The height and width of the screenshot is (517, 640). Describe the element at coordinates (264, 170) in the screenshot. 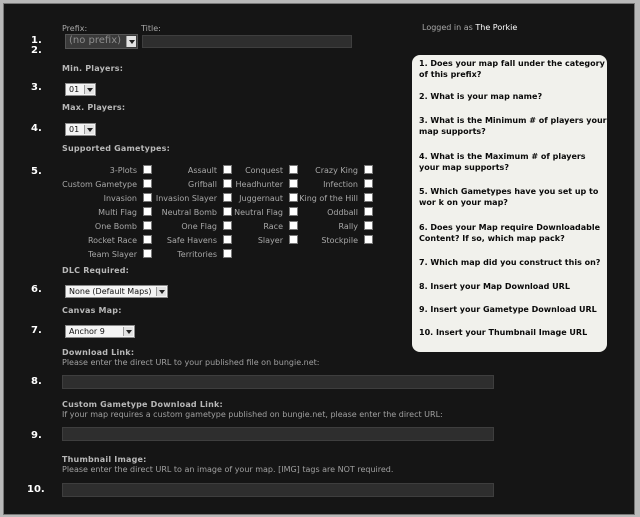

I see `gametype-label: Conquest` at that location.